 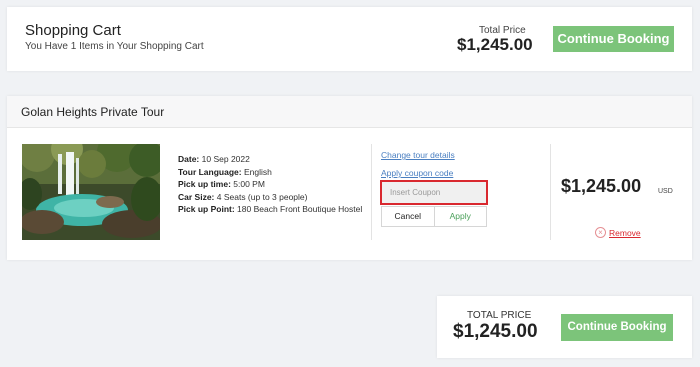 What do you see at coordinates (243, 196) in the screenshot?
I see `detail-car-size: Car Size: 4 Seats (up to 3 people)` at bounding box center [243, 196].